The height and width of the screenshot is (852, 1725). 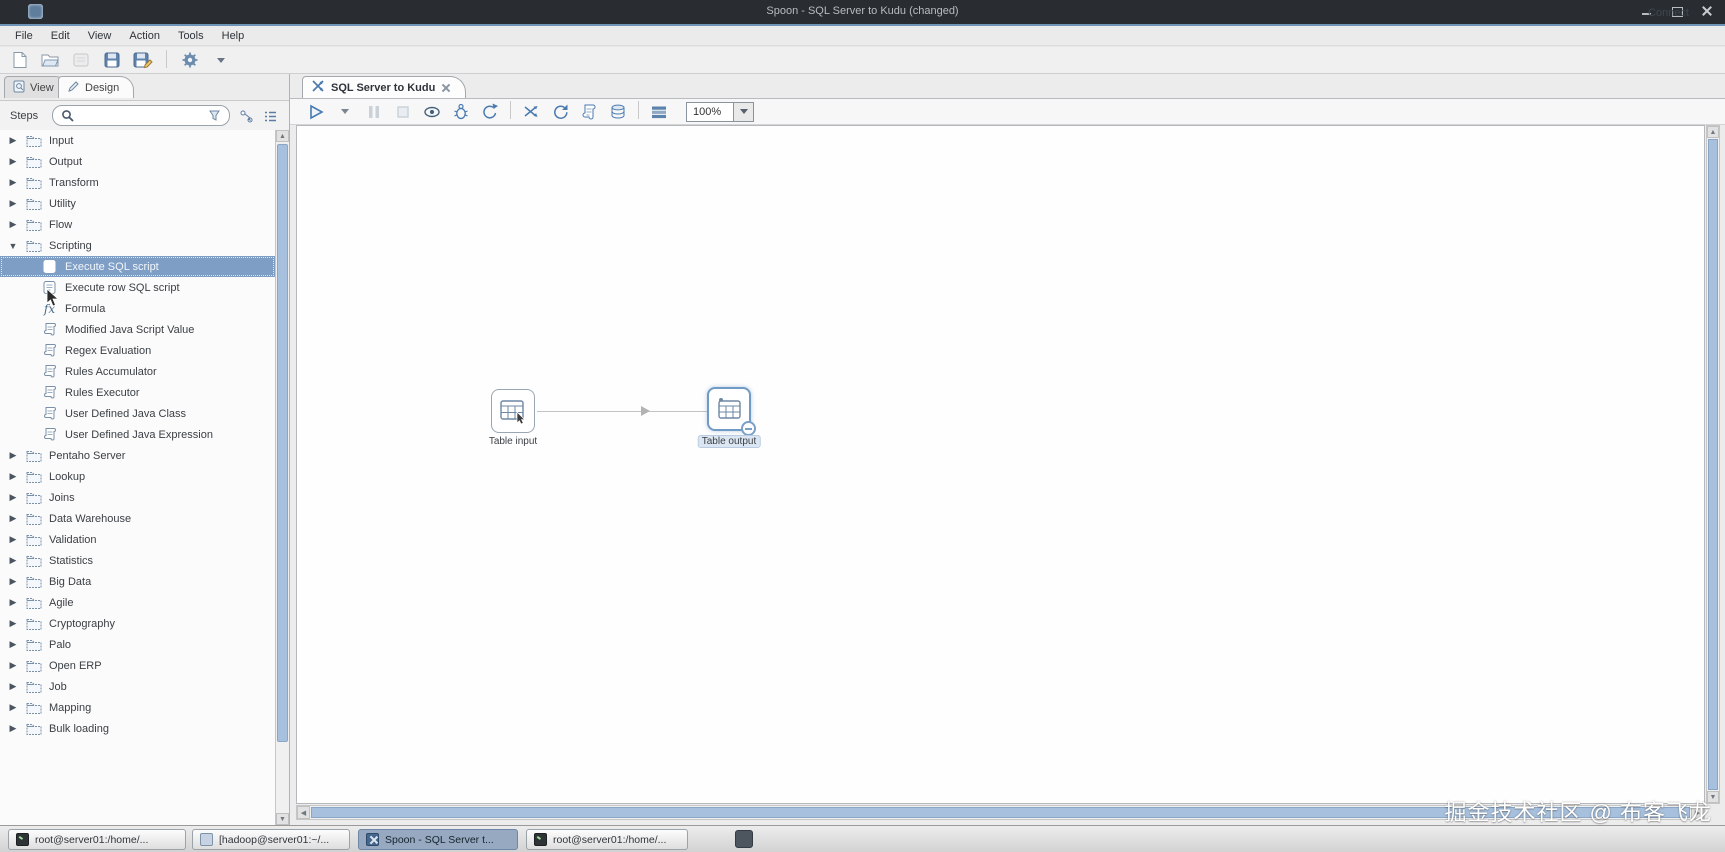 I want to click on pause-icon, so click(x=374, y=112).